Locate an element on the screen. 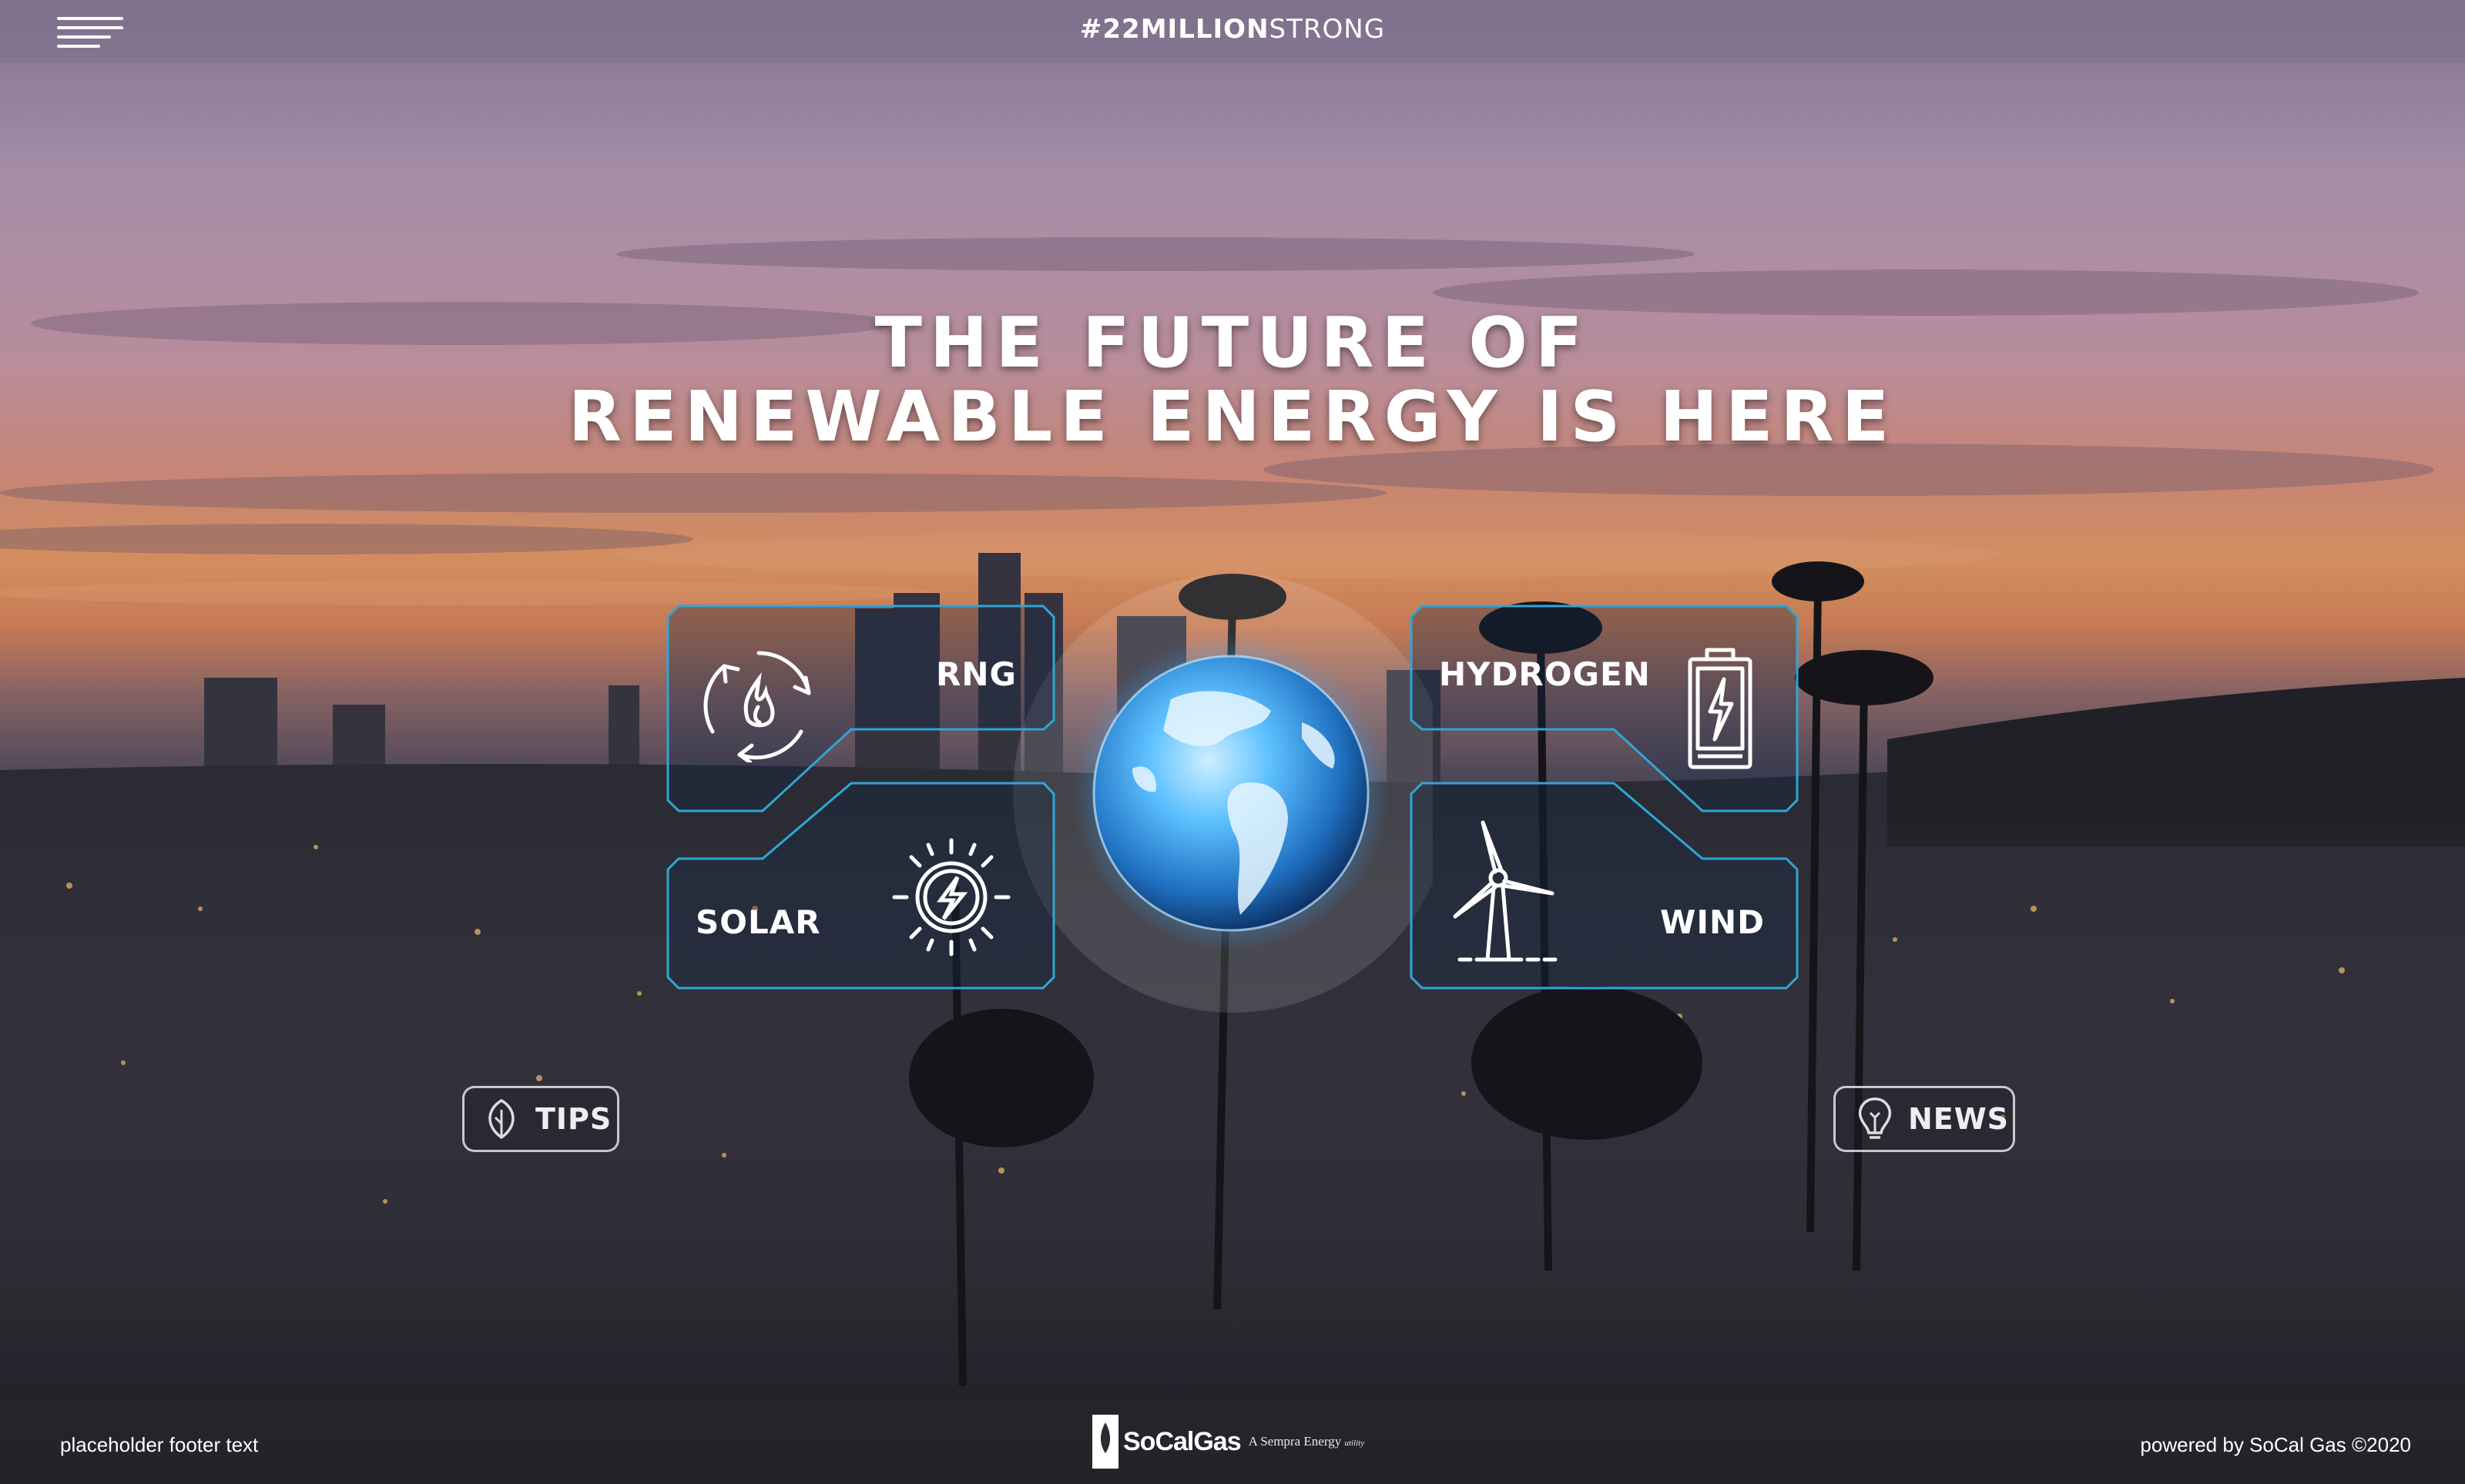  brand-name: SoCalGas is located at coordinates (1182, 1441).